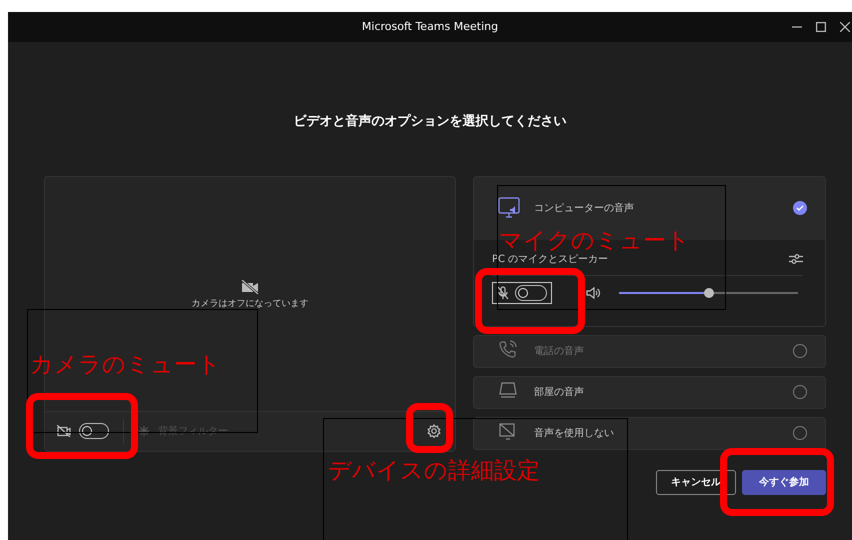 The height and width of the screenshot is (540, 852). Describe the element at coordinates (503, 293) in the screenshot. I see `microphone-off-icon` at that location.